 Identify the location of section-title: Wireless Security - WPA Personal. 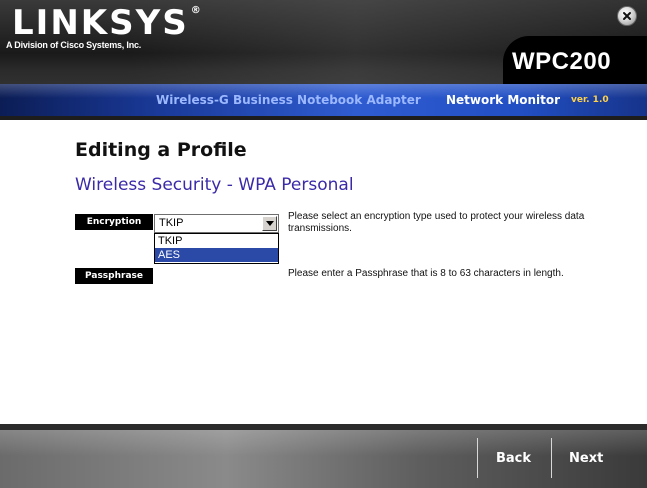
(214, 185).